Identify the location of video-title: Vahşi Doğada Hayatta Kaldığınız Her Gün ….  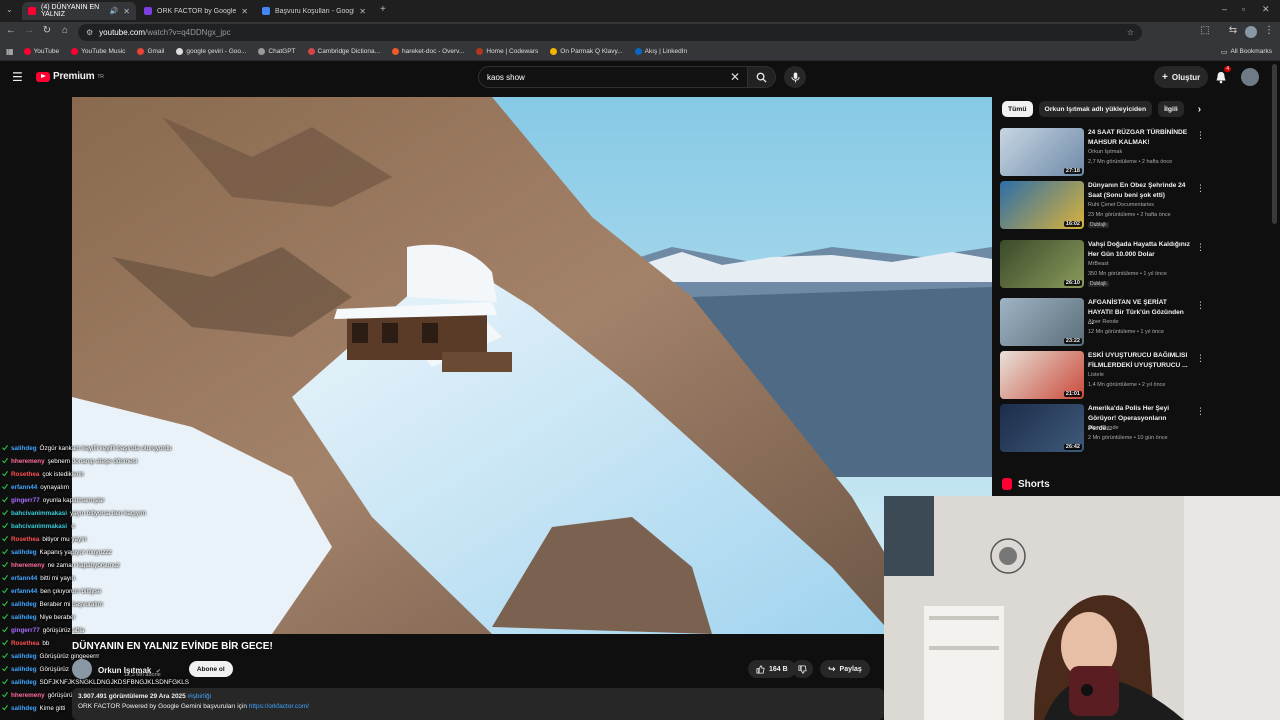
(1139, 250).